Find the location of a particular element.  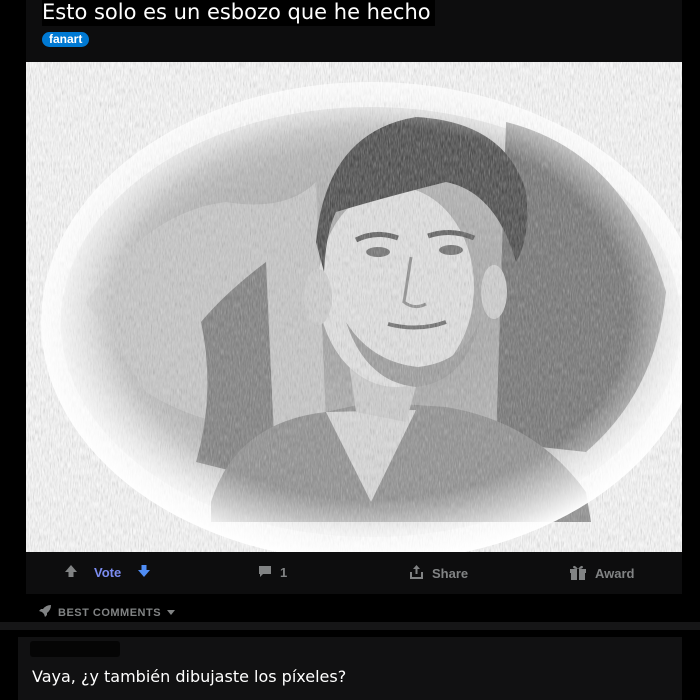

share-icon is located at coordinates (416, 573).